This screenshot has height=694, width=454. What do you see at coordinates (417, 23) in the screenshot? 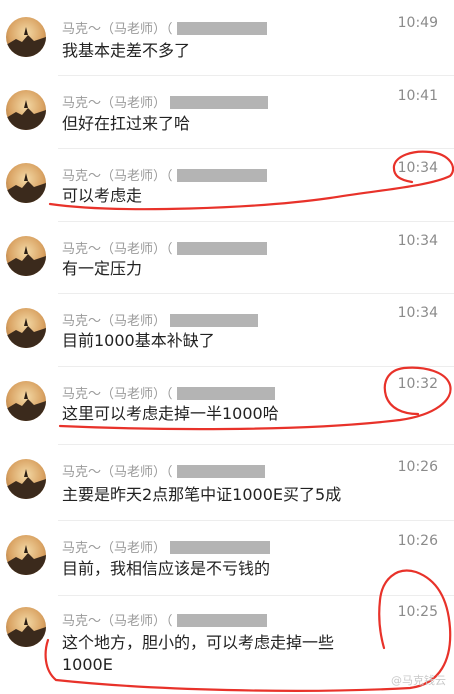
I see `message-time: 10:49` at bounding box center [417, 23].